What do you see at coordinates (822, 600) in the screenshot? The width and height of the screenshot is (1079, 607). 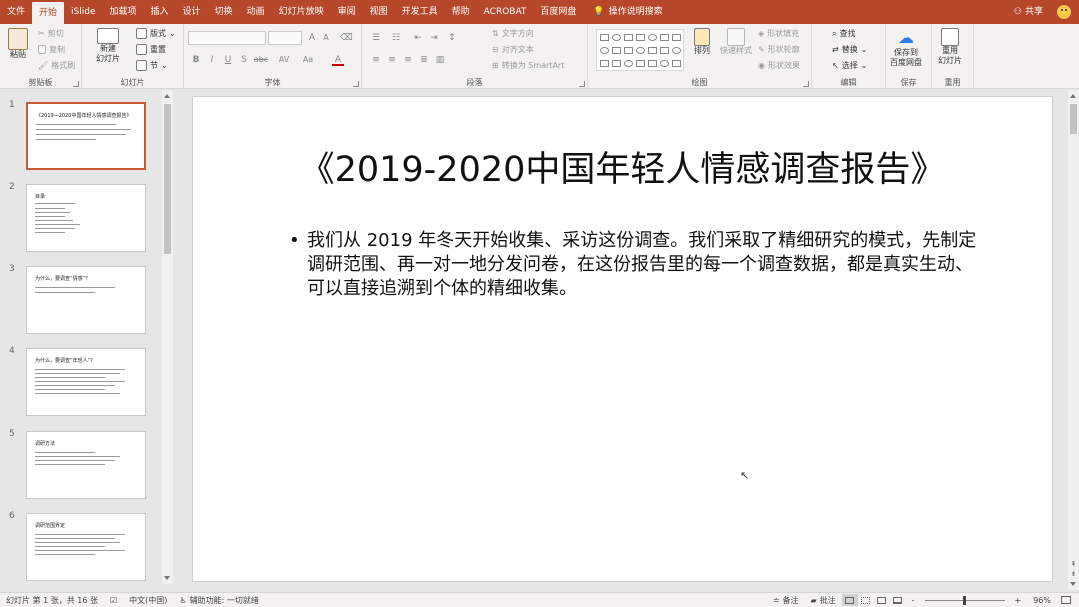 I see `comments-button: ▰ 批注` at bounding box center [822, 600].